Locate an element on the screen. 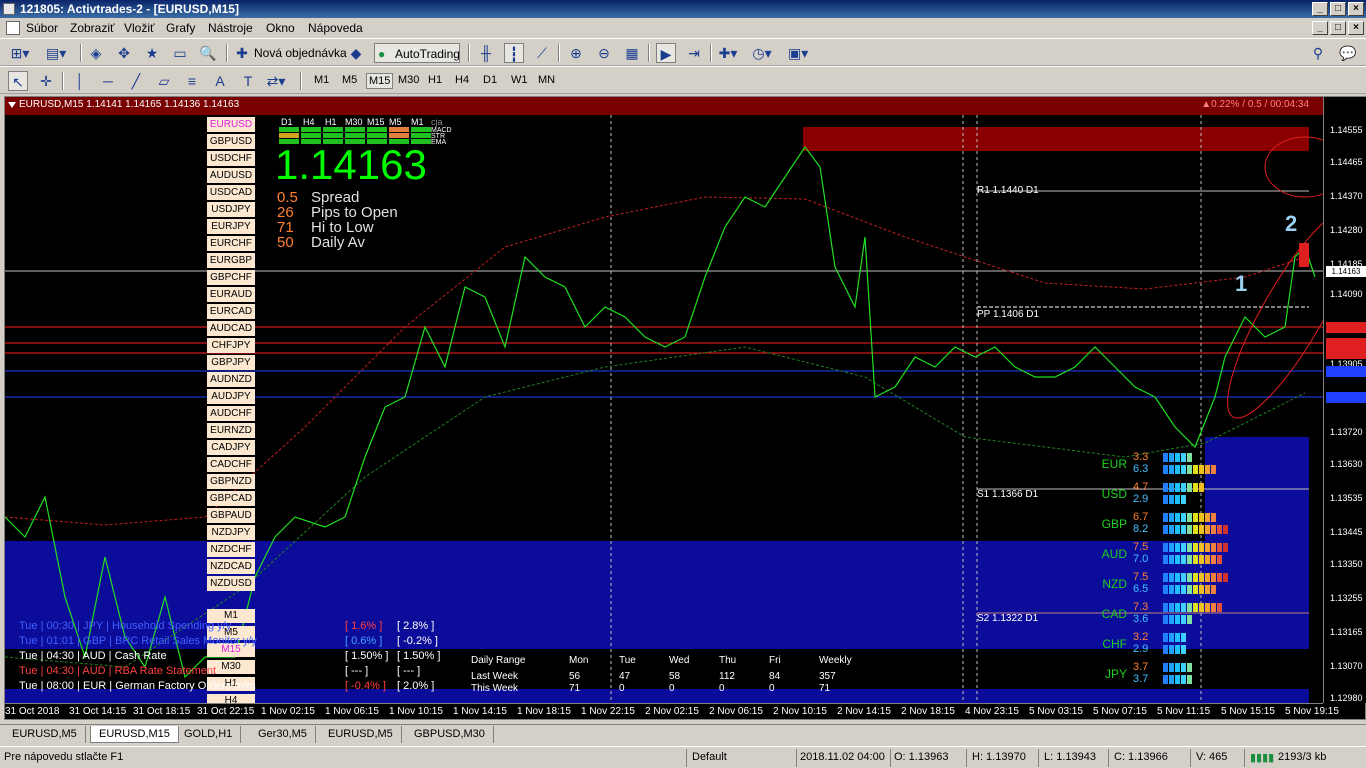 The height and width of the screenshot is (768, 1366). pair-nzdchf: NZDCHF is located at coordinates (231, 549).